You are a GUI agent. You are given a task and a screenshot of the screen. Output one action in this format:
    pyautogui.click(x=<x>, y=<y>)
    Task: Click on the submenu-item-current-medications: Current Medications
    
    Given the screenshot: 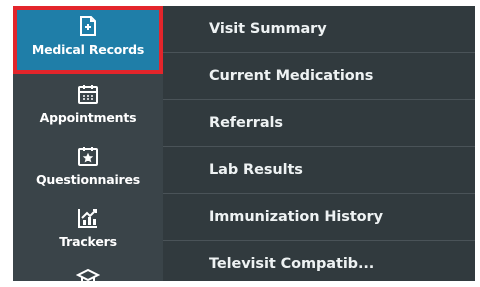 What is the action you would take?
    pyautogui.click(x=319, y=76)
    